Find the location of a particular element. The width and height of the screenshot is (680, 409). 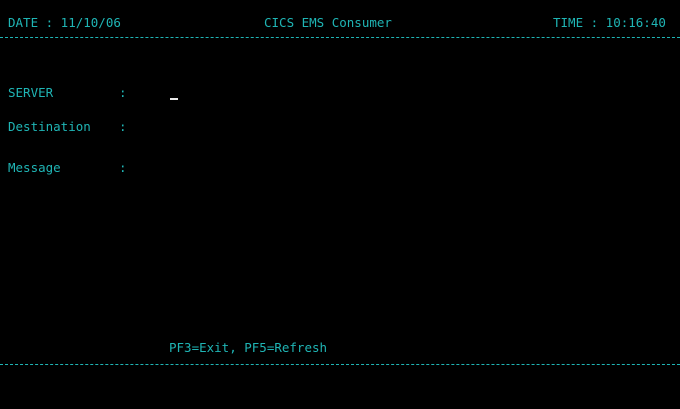

screen-title: CICS EMS Consumer is located at coordinates (328, 22).